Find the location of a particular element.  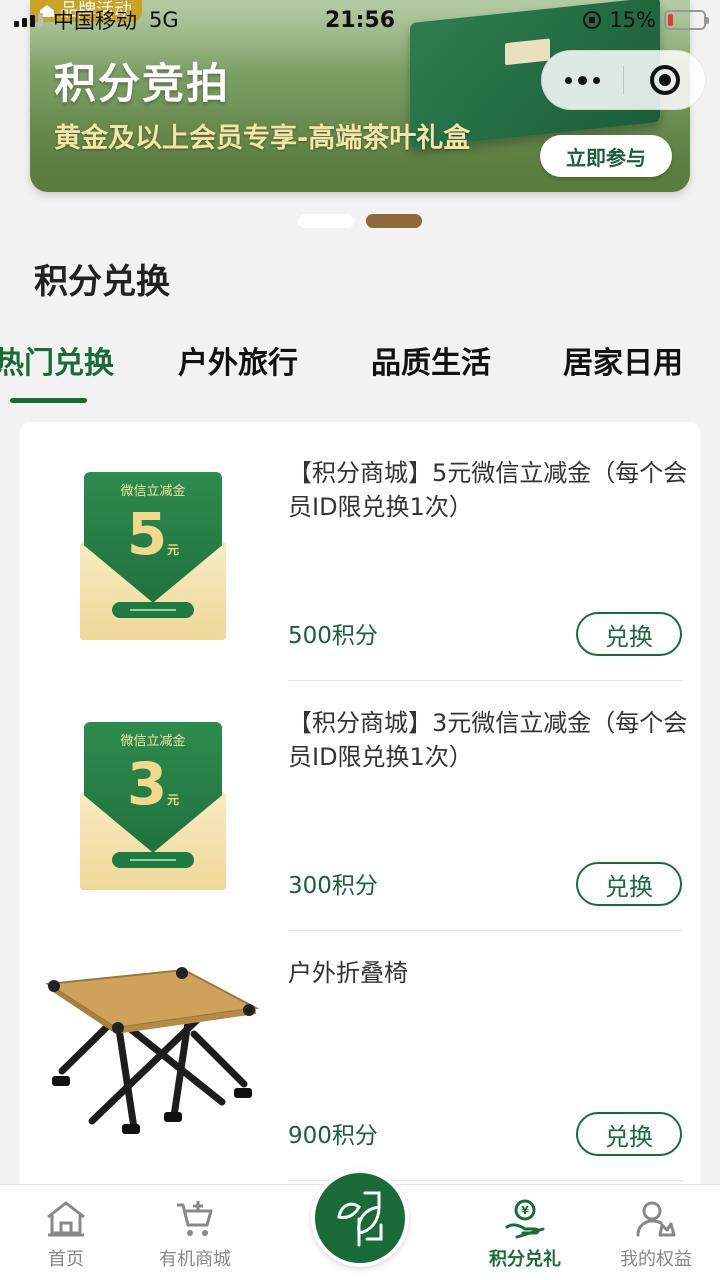

join-now-button: 立即参与 is located at coordinates (606, 156).